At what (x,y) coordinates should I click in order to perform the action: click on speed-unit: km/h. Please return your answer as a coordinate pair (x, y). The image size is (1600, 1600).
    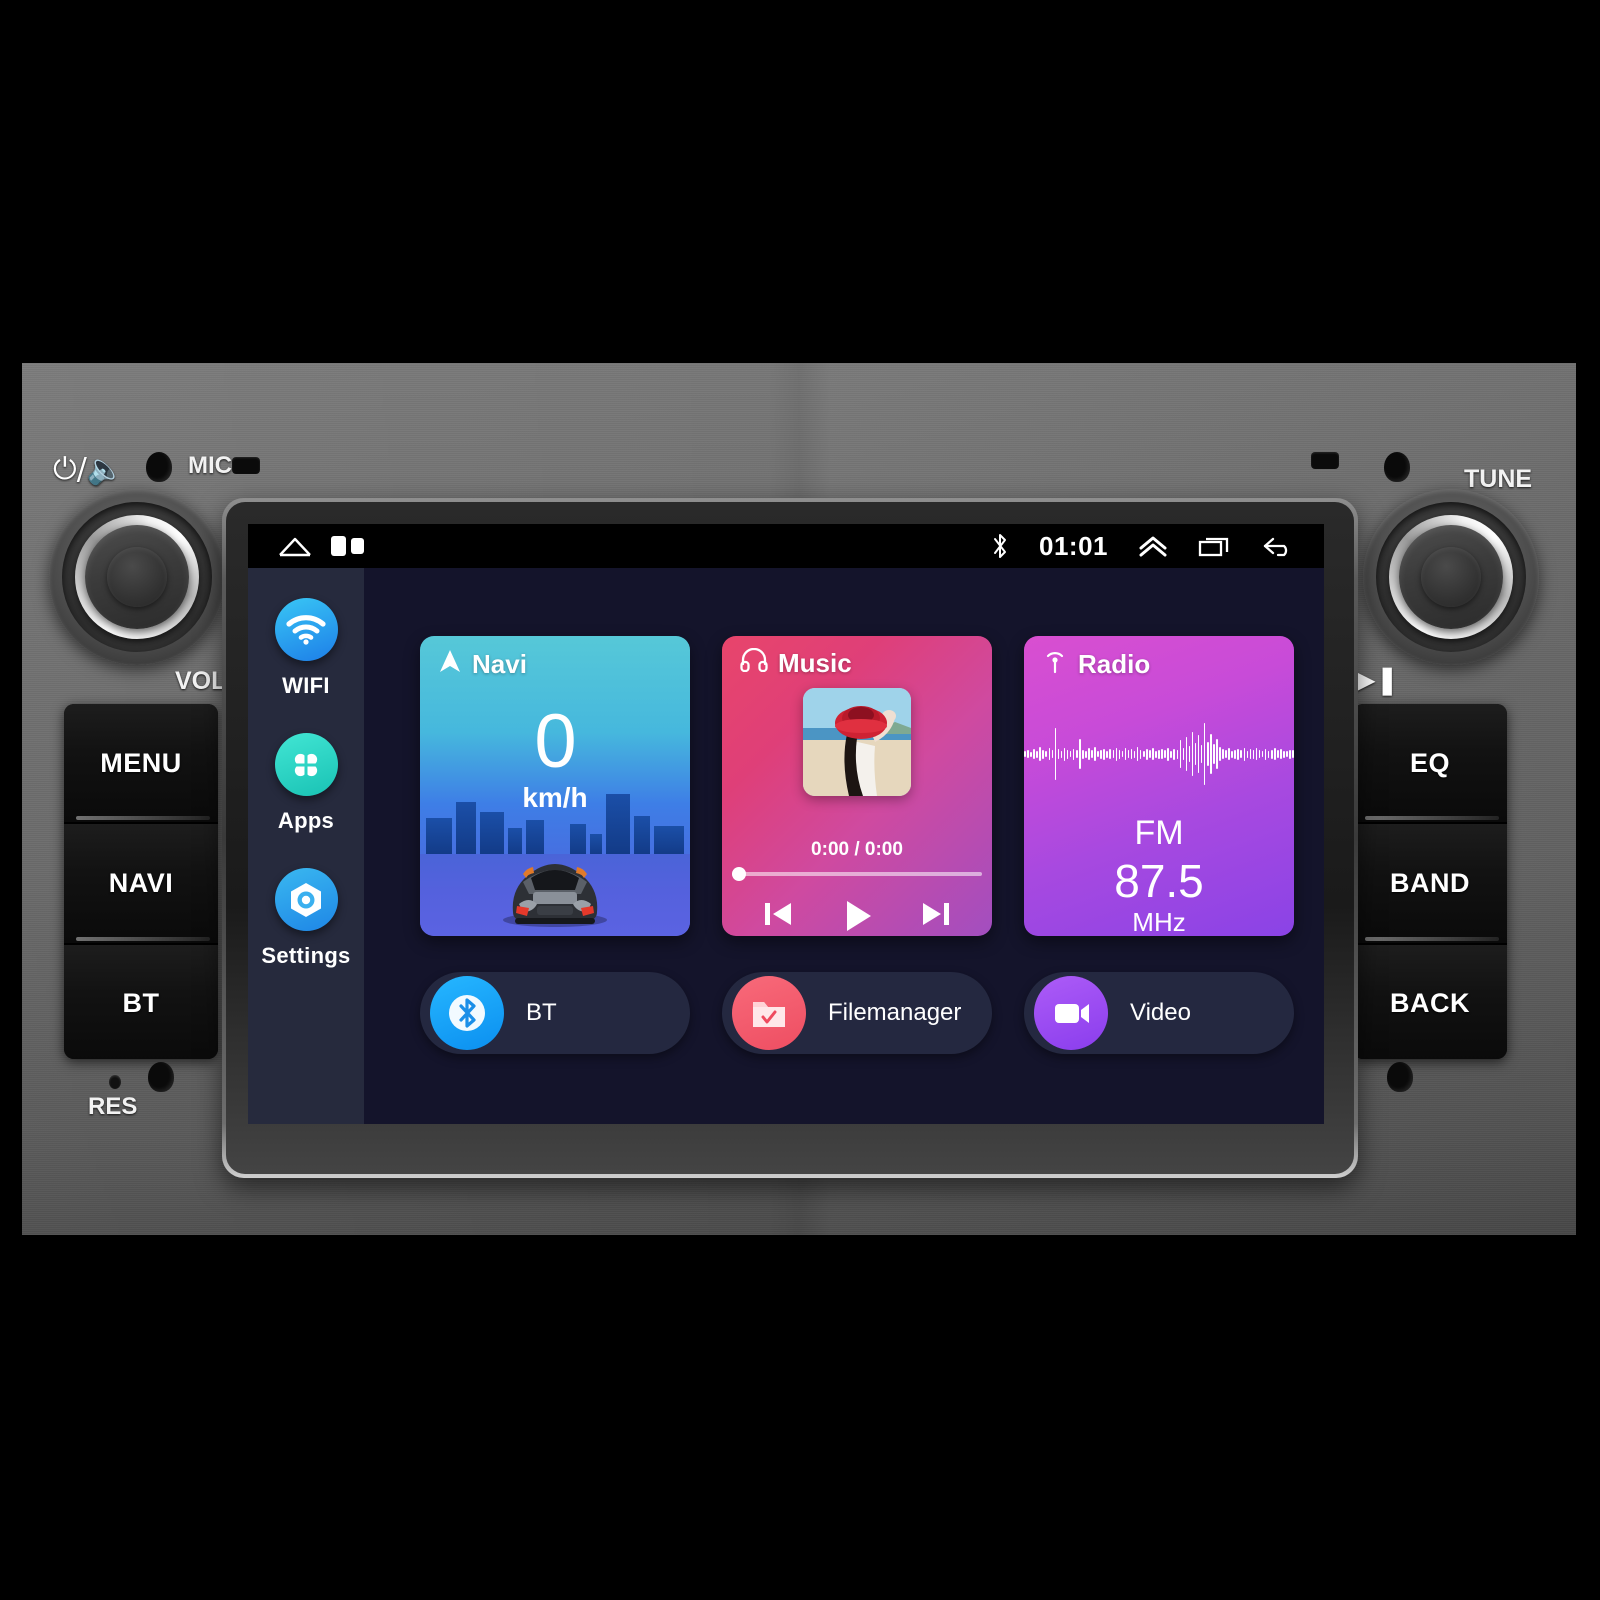
    Looking at the image, I should click on (555, 798).